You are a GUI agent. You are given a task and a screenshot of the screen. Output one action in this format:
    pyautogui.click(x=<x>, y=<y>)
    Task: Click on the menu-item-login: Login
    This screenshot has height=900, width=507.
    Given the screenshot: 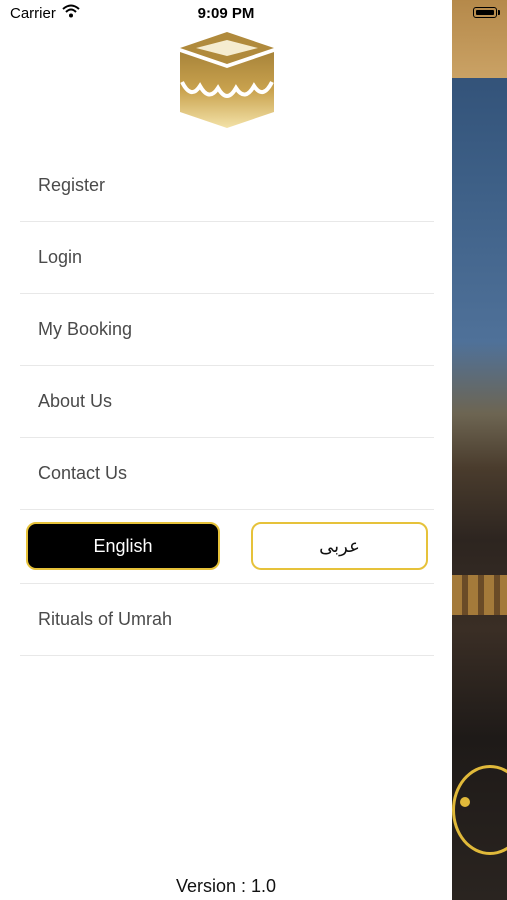 What is the action you would take?
    pyautogui.click(x=227, y=258)
    